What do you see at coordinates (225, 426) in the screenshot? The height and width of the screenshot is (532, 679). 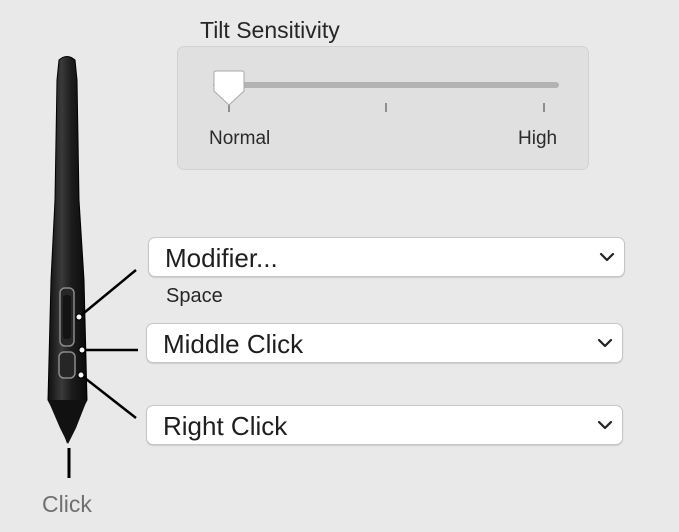 I see `lower-switch-selected-value: Right Click` at bounding box center [225, 426].